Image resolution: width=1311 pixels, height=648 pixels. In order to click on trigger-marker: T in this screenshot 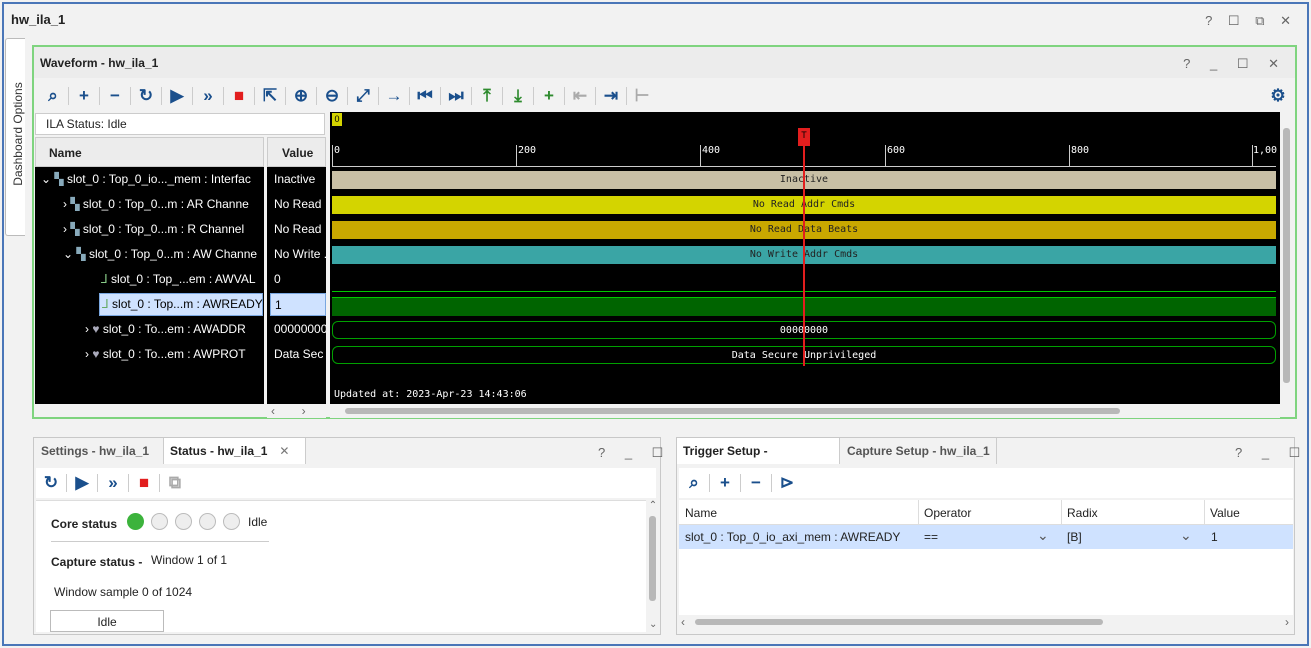, I will do `click(804, 137)`.